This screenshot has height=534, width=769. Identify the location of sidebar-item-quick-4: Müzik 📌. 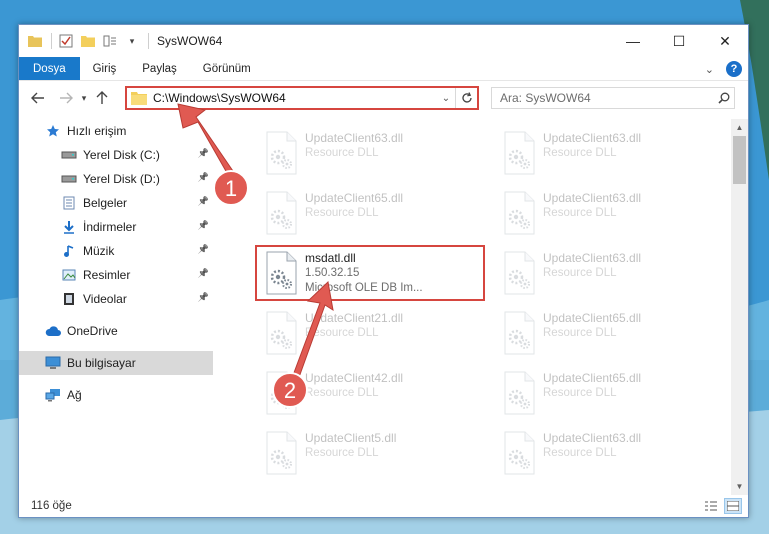
(116, 251).